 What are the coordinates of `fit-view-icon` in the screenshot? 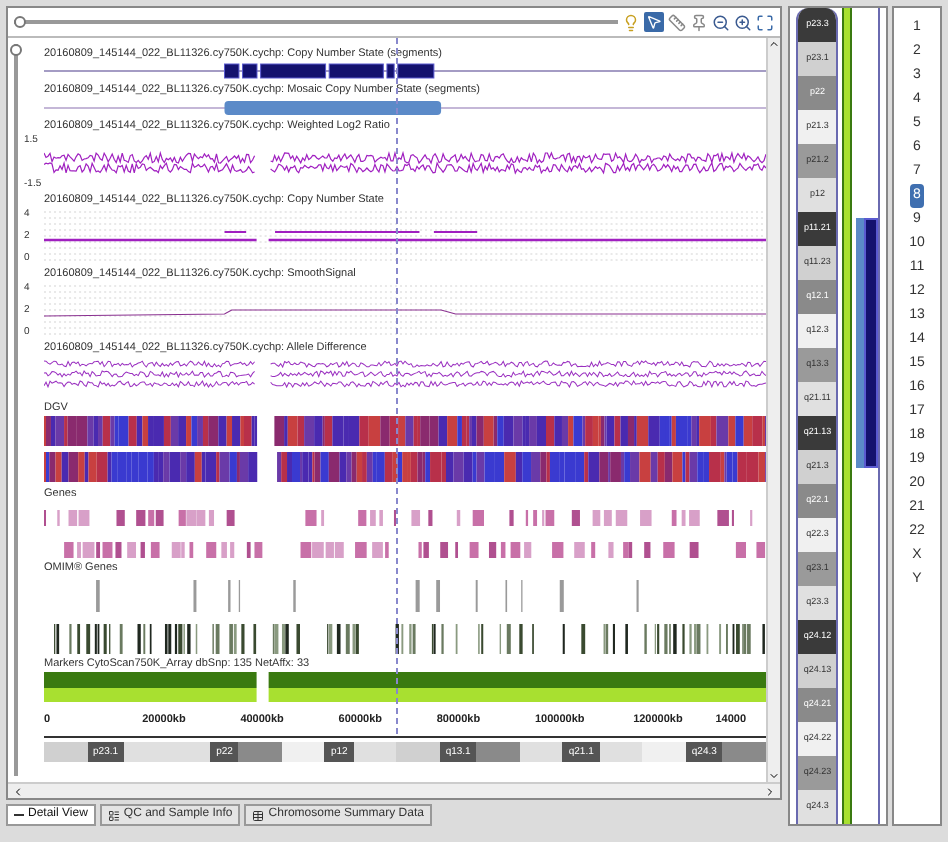 It's located at (765, 22).